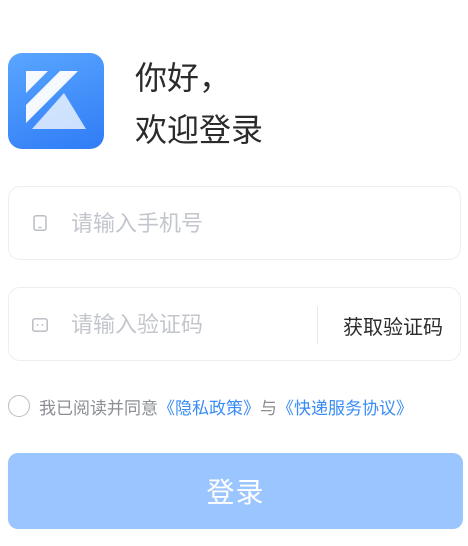 This screenshot has height=546, width=468. Describe the element at coordinates (199, 130) in the screenshot. I see `greeting-line-2: 欢迎登录` at that location.